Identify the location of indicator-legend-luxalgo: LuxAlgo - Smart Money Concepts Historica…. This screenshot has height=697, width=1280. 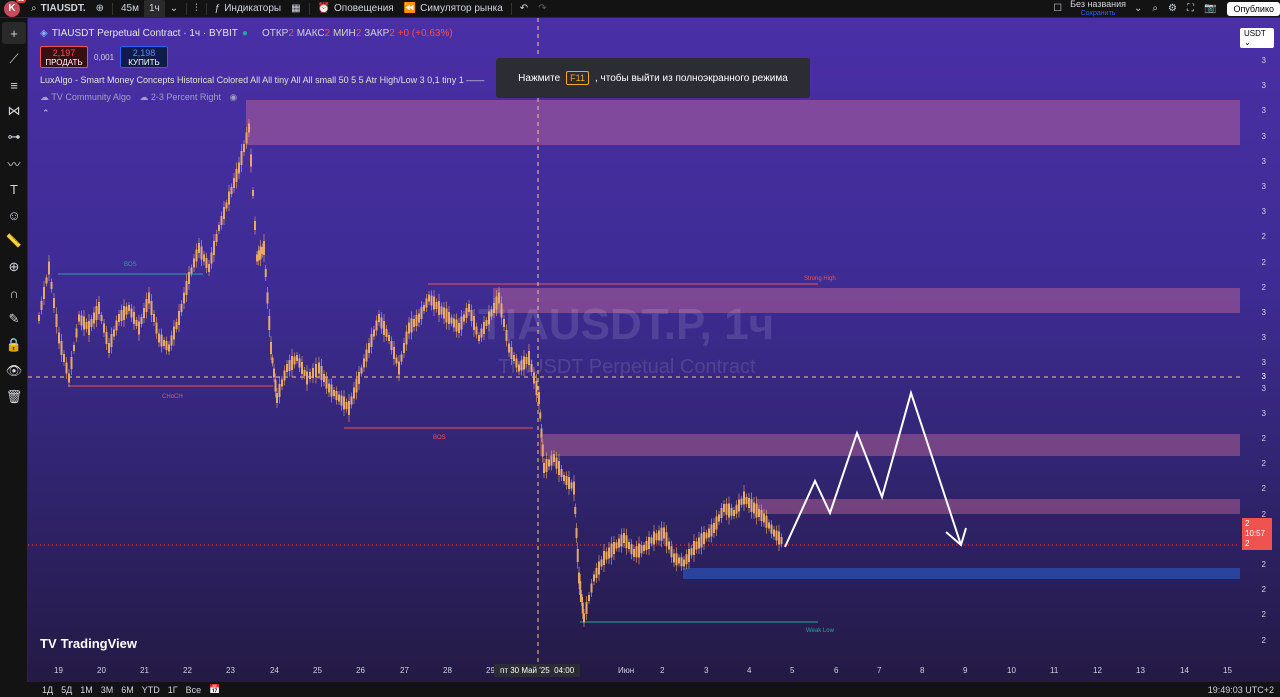
(262, 80).